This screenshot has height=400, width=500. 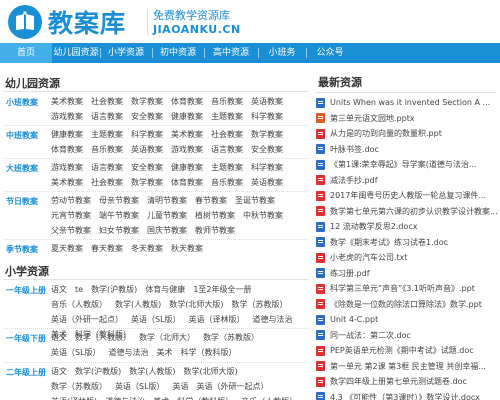 I want to click on resource-link: 妇女节教案, so click(x=119, y=230).